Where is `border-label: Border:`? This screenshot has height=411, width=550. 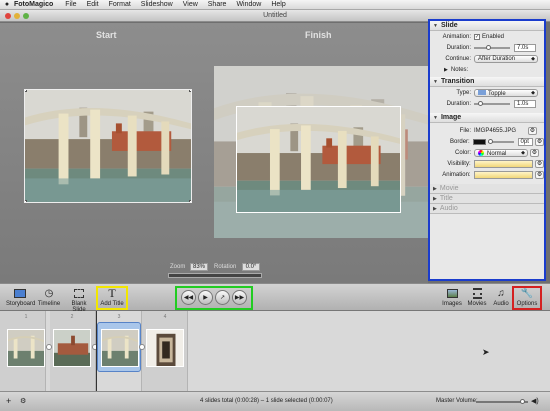
border-label: Border: is located at coordinates (460, 141).